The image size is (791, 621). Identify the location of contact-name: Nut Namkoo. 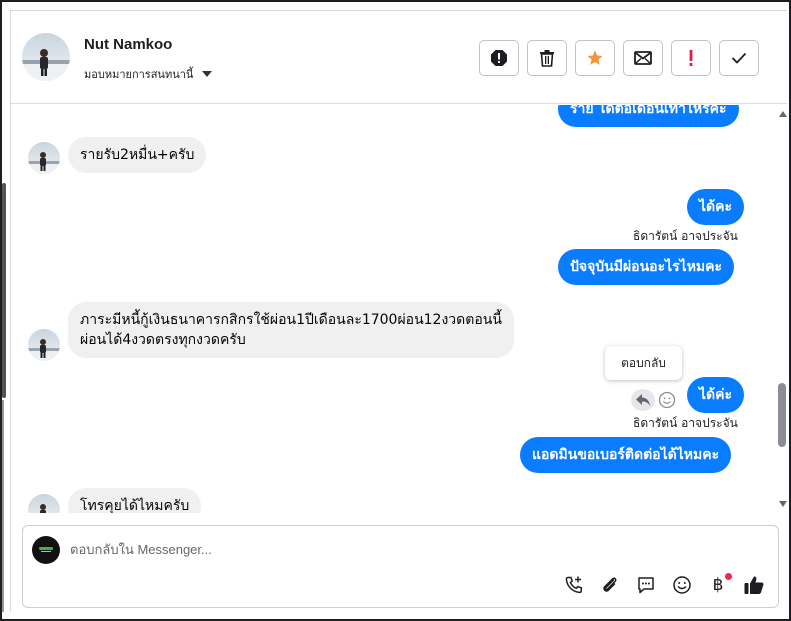
(128, 44).